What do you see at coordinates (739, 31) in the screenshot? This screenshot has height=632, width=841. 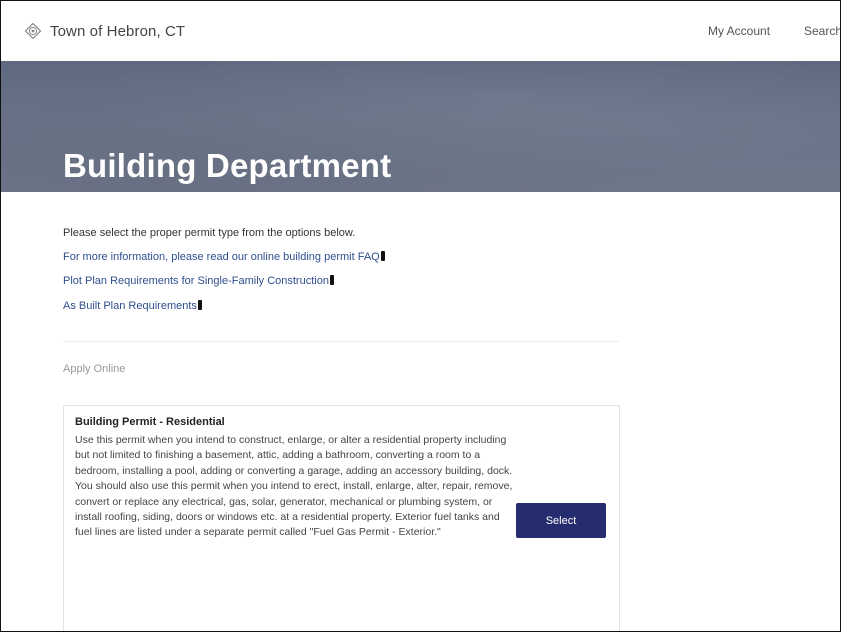 I see `my-account-link: My Account` at bounding box center [739, 31].